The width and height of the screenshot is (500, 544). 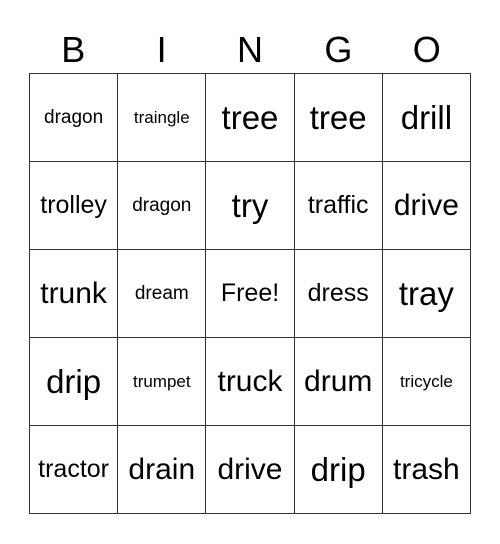 I want to click on bingo-cell: trash, so click(x=426, y=470).